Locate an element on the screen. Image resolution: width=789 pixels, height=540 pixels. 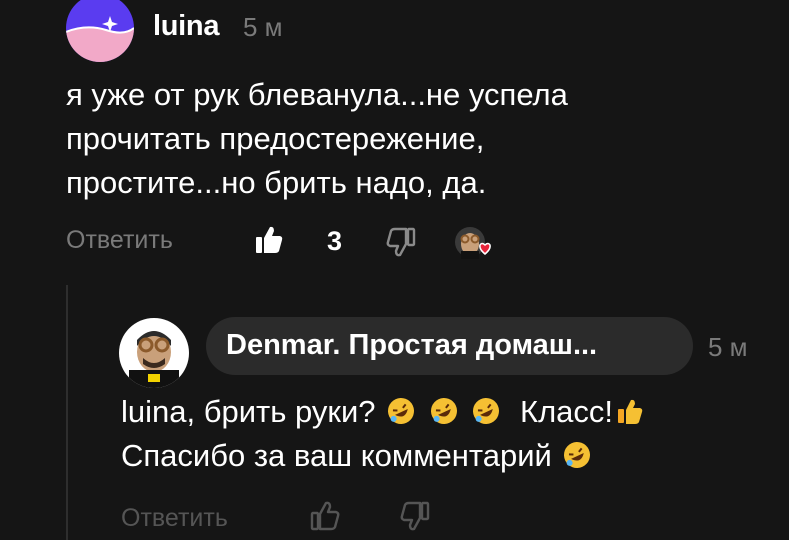
reply-text-line2: Спасибо за ваш комментарий is located at coordinates (336, 455).